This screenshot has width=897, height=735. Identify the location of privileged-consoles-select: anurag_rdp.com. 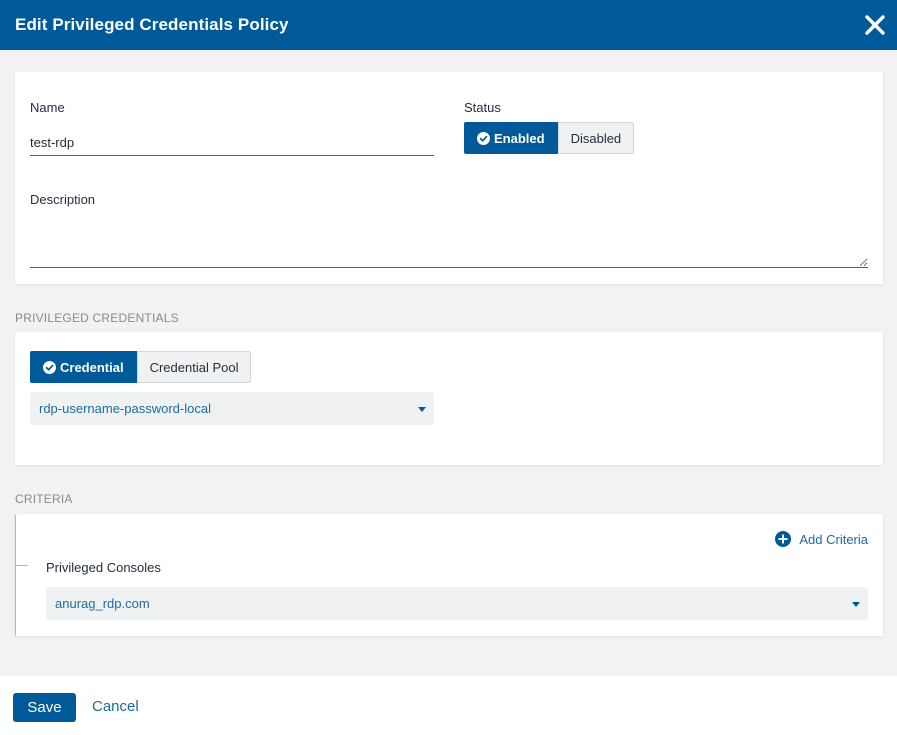
(457, 603).